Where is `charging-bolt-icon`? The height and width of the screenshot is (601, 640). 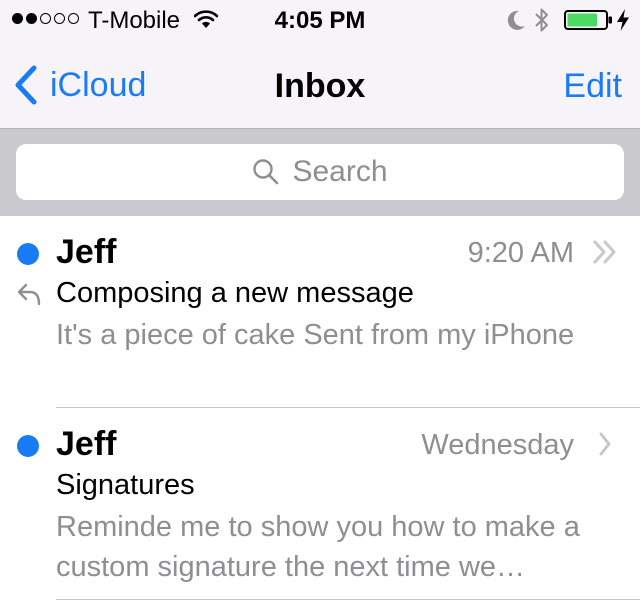 charging-bolt-icon is located at coordinates (623, 22).